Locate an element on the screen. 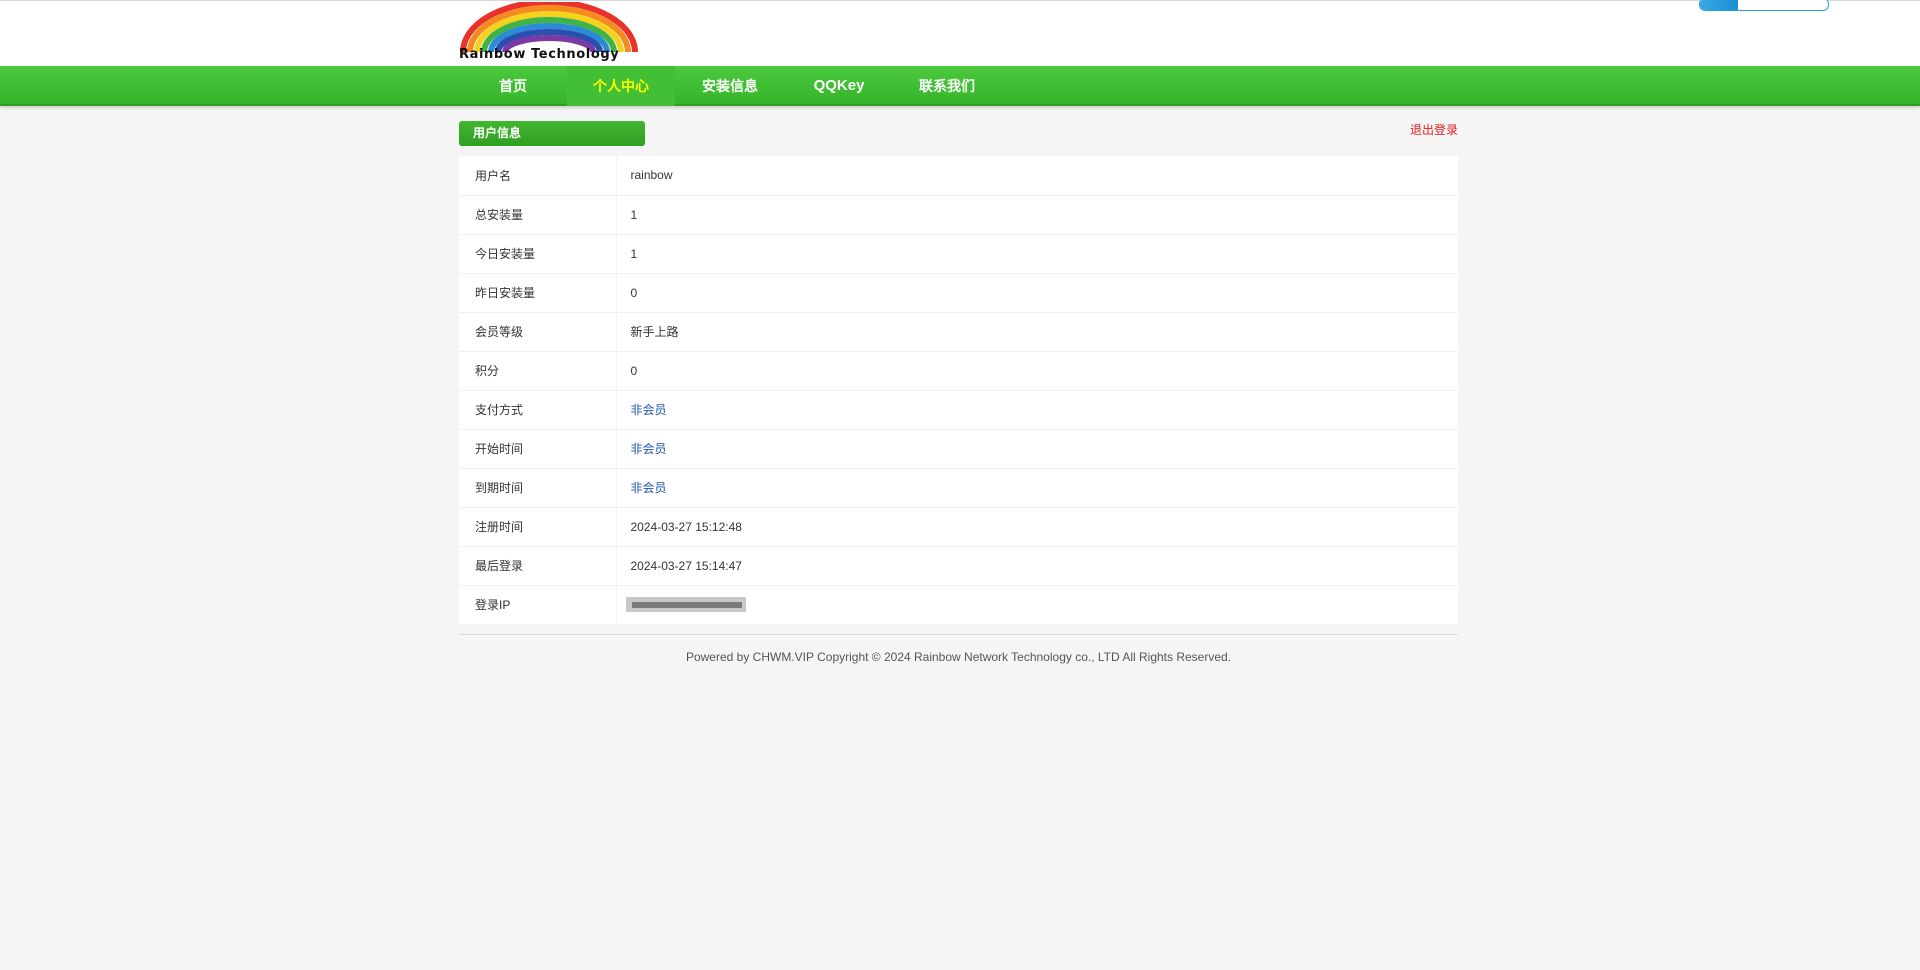 The height and width of the screenshot is (970, 1920). table-row: 登录IP is located at coordinates (958, 605).